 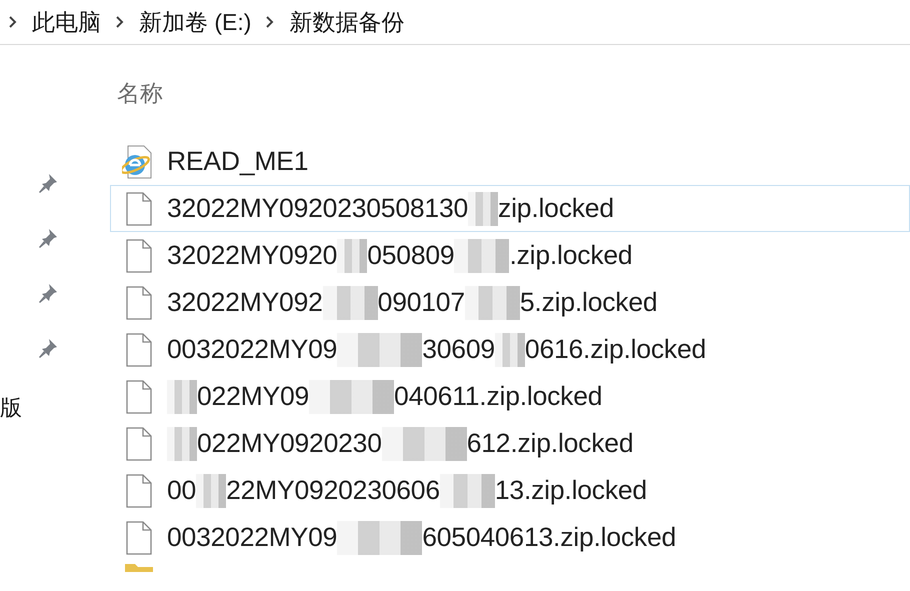 I want to click on breadcrumb-item: 新数据备份, so click(x=346, y=22).